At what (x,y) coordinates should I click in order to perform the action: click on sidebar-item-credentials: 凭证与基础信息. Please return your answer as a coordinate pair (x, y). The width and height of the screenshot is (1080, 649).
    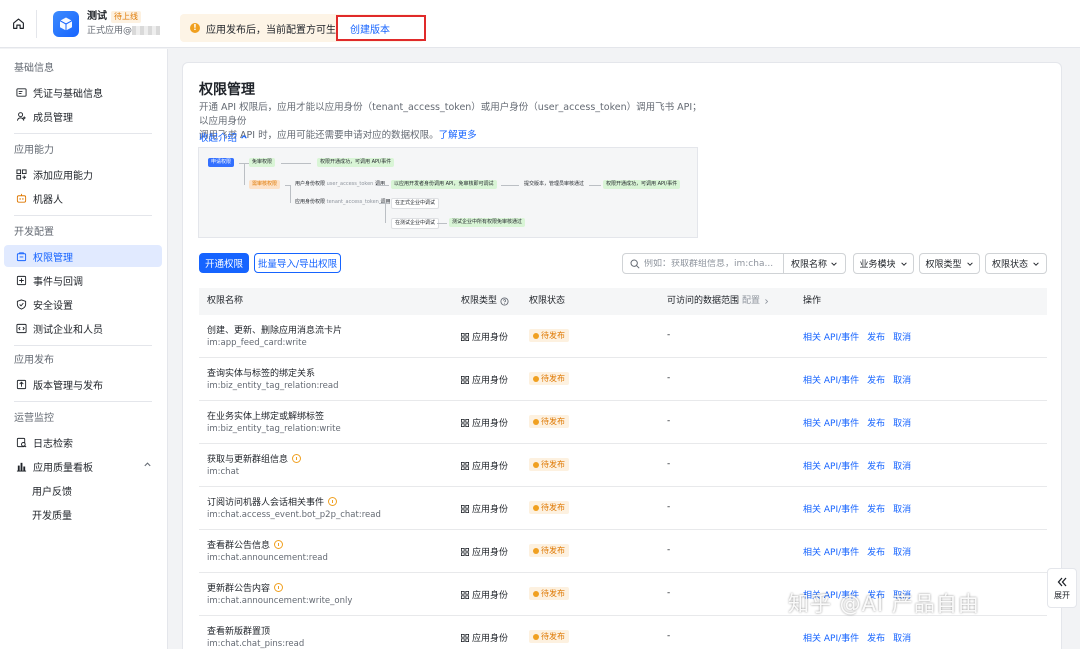
    Looking at the image, I should click on (83, 92).